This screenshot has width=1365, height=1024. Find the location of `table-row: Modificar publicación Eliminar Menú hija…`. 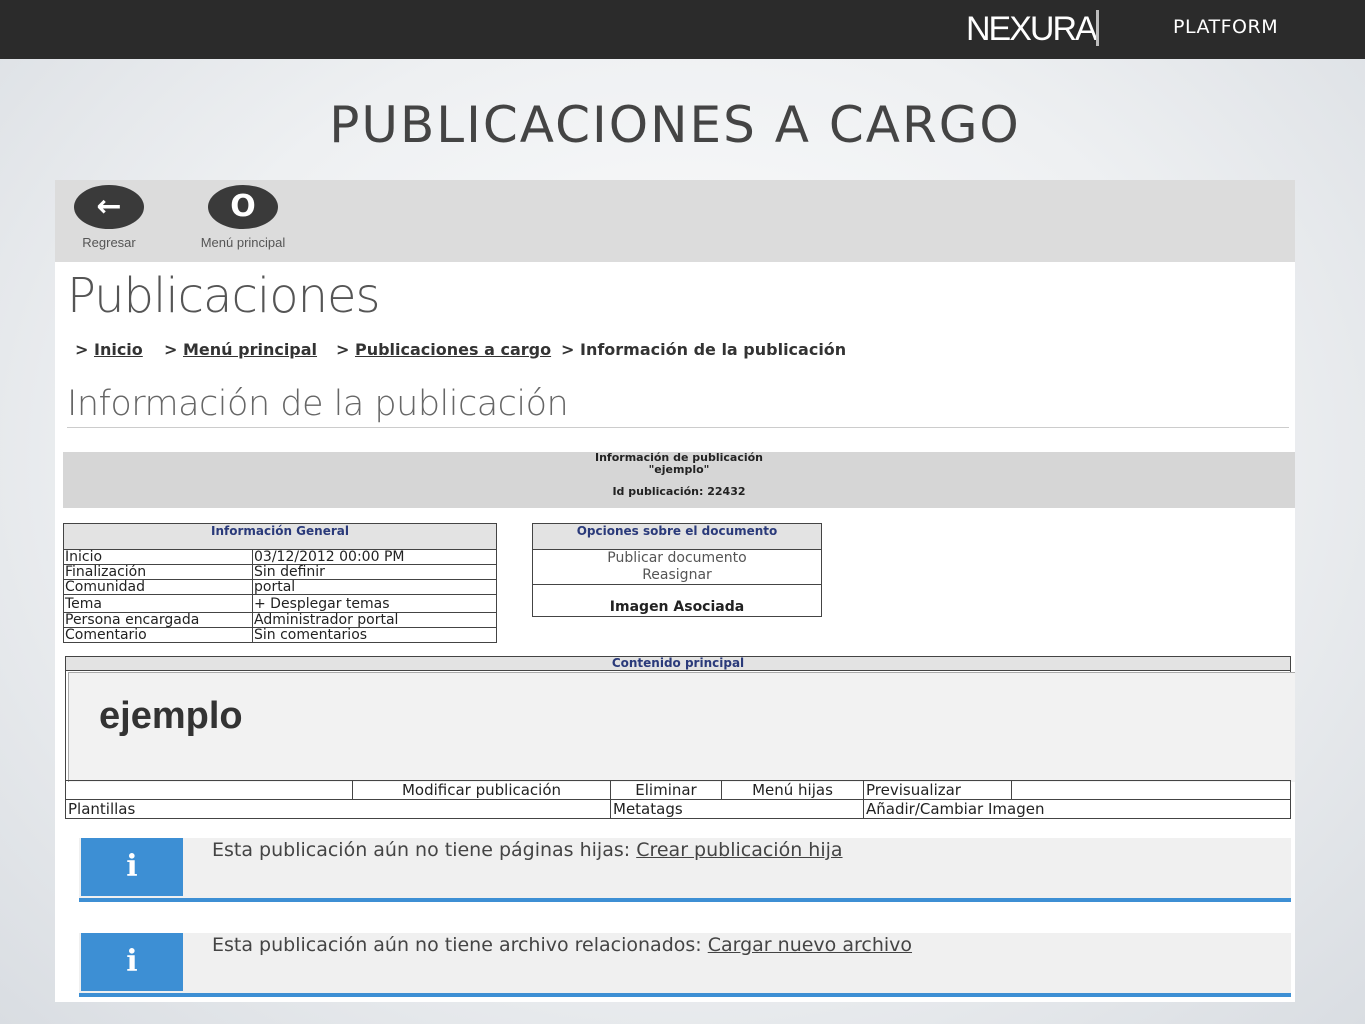

table-row: Modificar publicación Eliminar Menú hija… is located at coordinates (678, 790).